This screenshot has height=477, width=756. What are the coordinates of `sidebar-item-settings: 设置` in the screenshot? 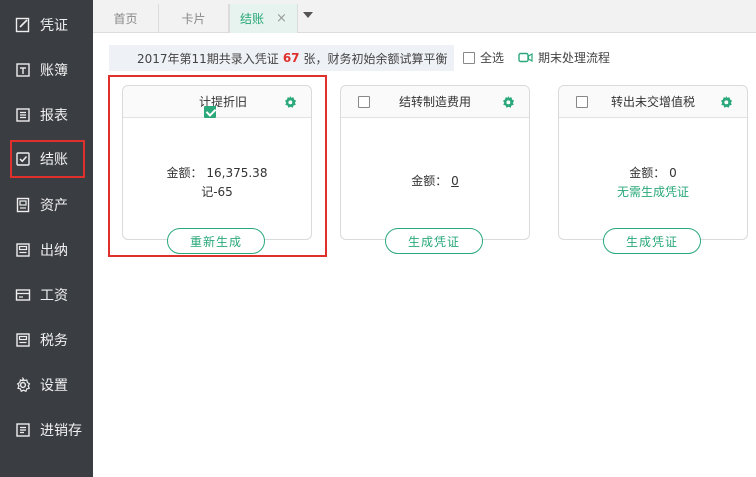 It's located at (46, 385).